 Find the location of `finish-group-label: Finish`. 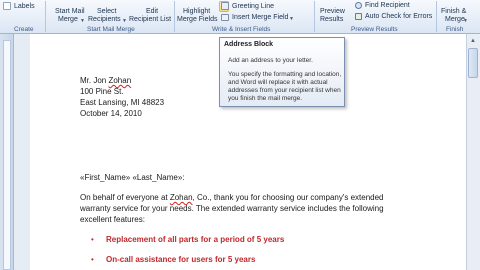

finish-group-label: Finish is located at coordinates (455, 29).